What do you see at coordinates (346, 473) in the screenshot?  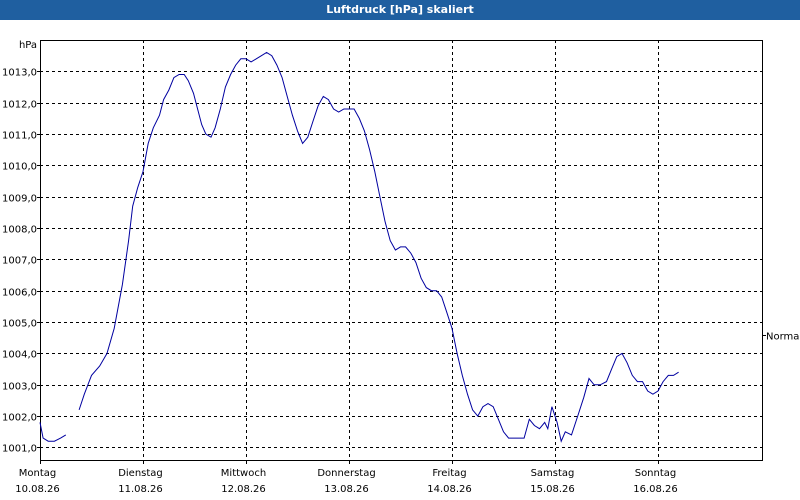 I see `x-tick-day-label: Donnerstag` at bounding box center [346, 473].